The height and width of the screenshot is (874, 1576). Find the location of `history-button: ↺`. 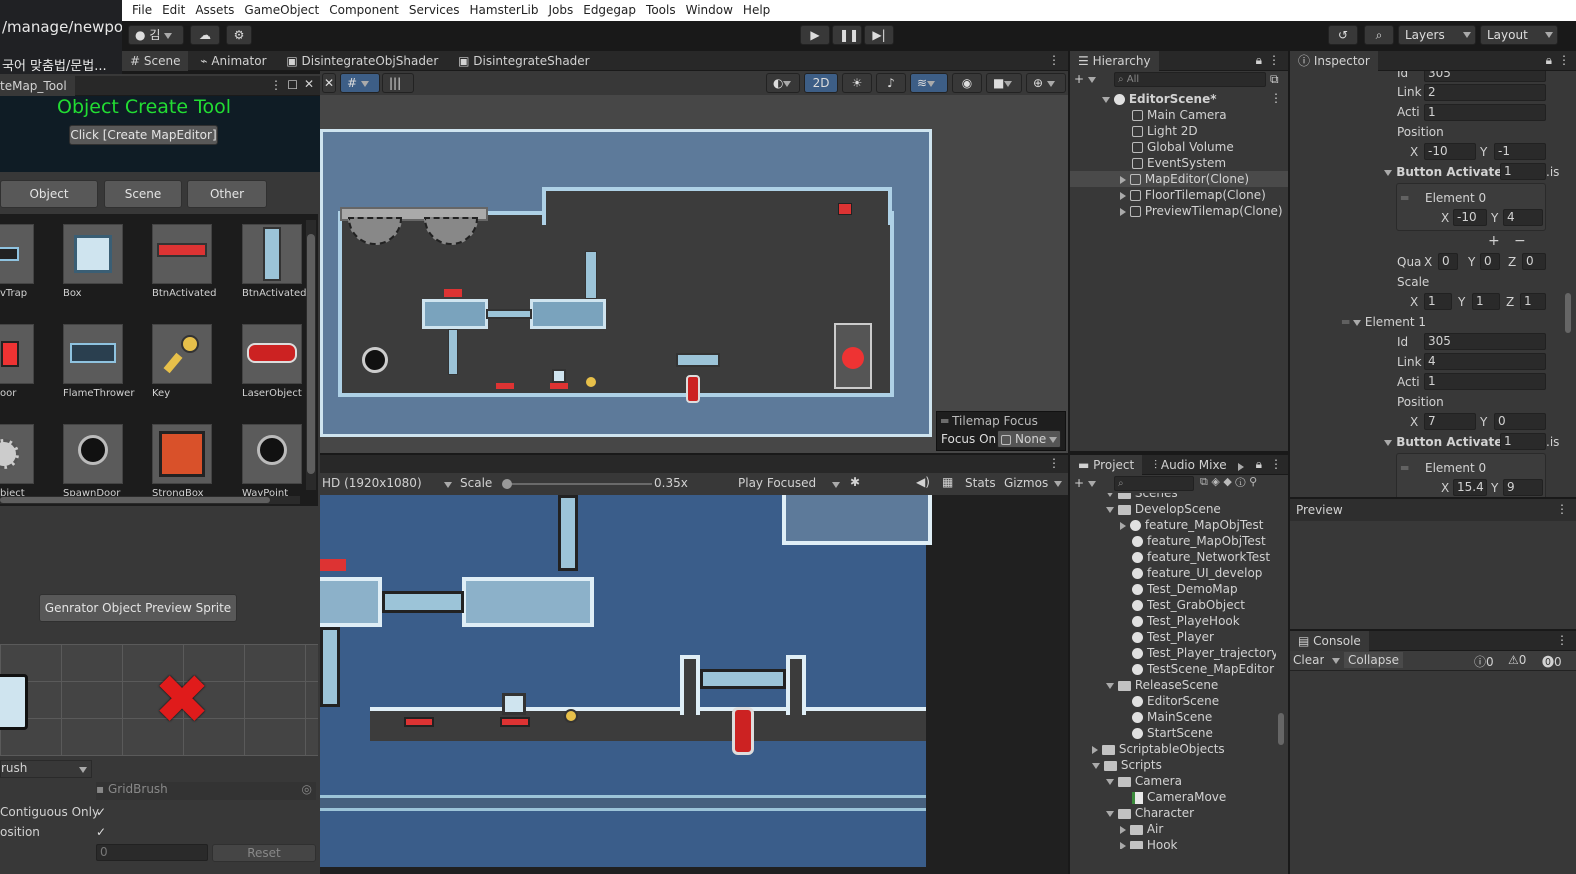

history-button: ↺ is located at coordinates (1343, 35).